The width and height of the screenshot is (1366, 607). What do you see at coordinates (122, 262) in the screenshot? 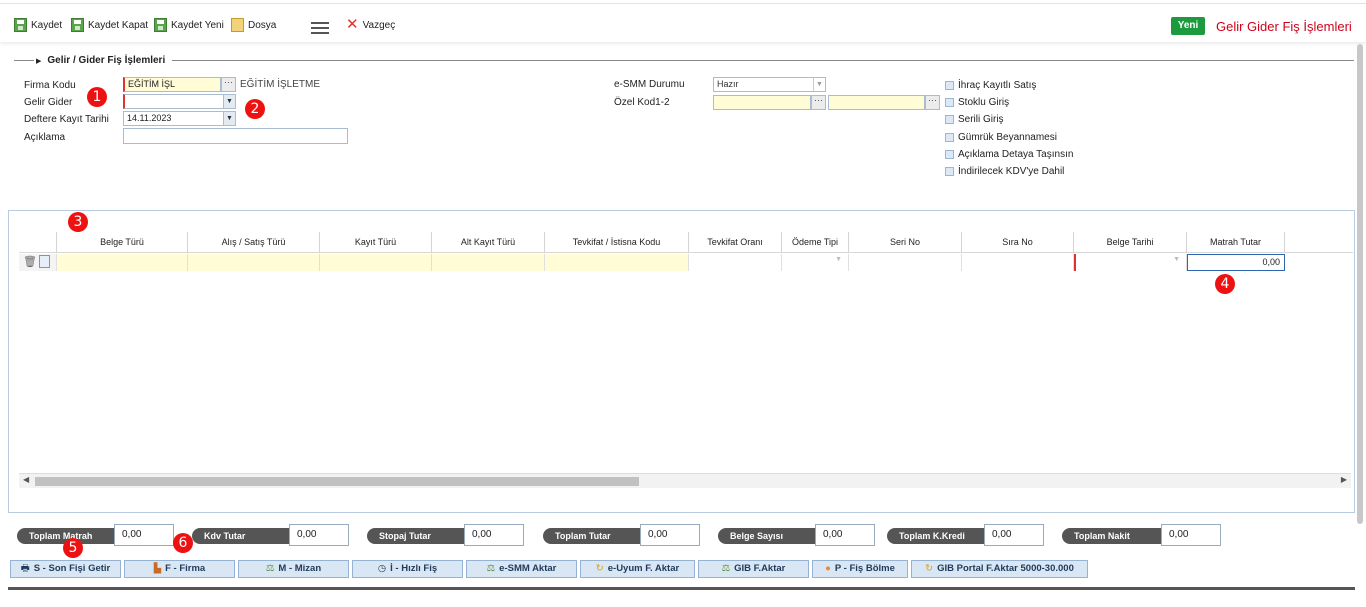
I see `cell-belge-turu` at bounding box center [122, 262].